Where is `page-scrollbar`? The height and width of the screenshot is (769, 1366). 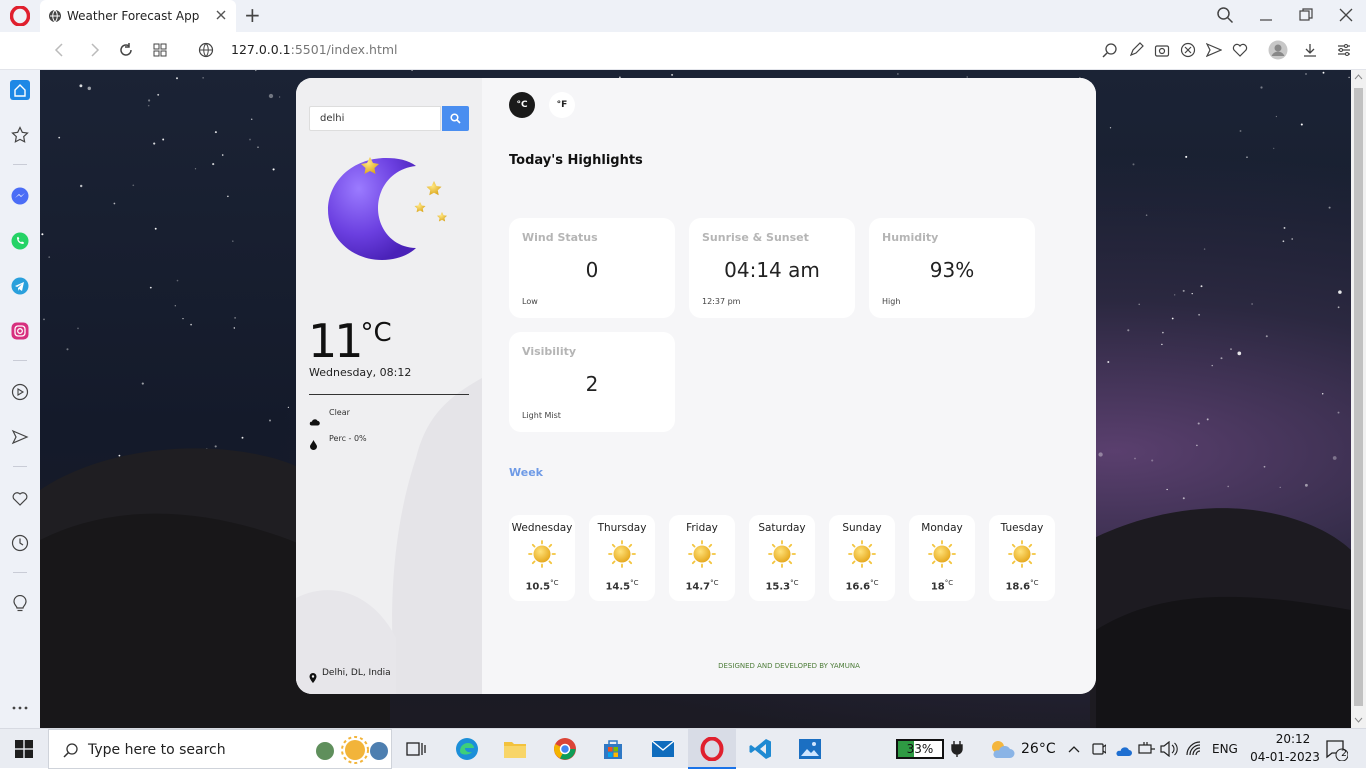 page-scrollbar is located at coordinates (1358, 399).